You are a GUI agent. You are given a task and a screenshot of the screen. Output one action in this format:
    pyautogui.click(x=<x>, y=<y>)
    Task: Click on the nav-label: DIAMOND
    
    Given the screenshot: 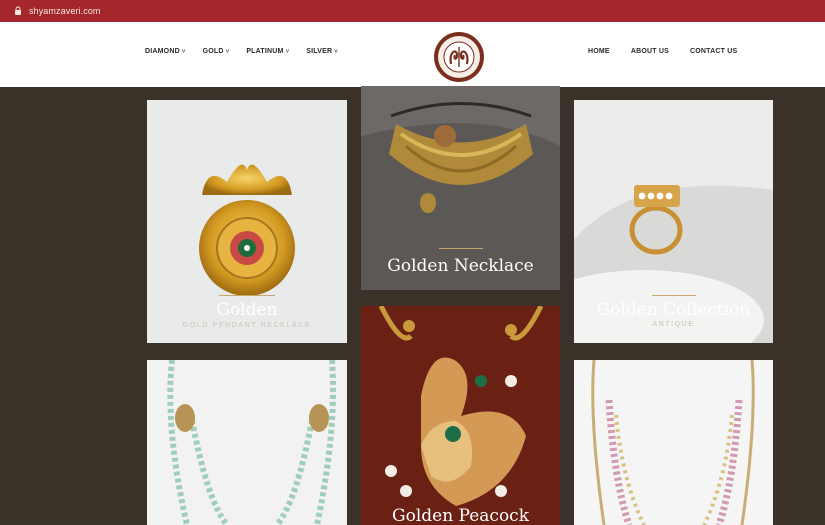 What is the action you would take?
    pyautogui.click(x=162, y=51)
    